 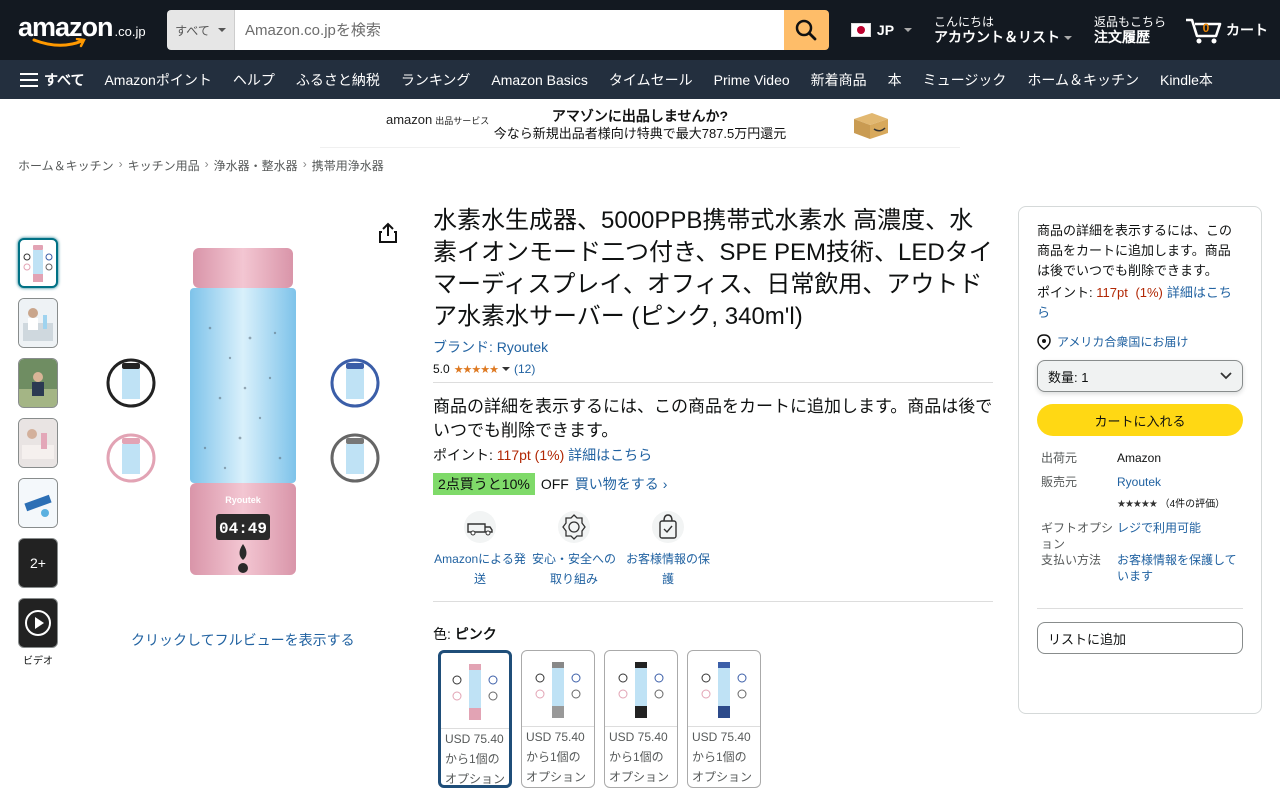 I want to click on cart-label: カート, so click(x=1247, y=30).